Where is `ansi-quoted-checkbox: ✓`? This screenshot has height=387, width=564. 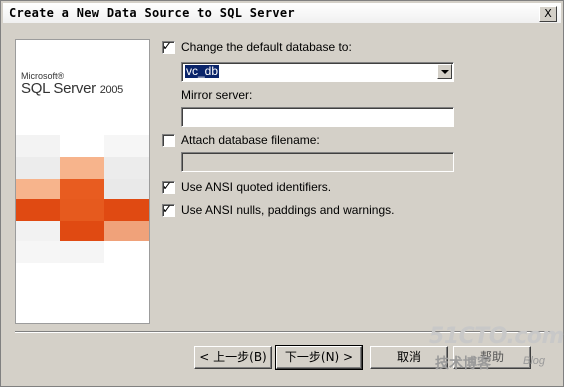
ansi-quoted-checkbox: ✓ is located at coordinates (168, 186).